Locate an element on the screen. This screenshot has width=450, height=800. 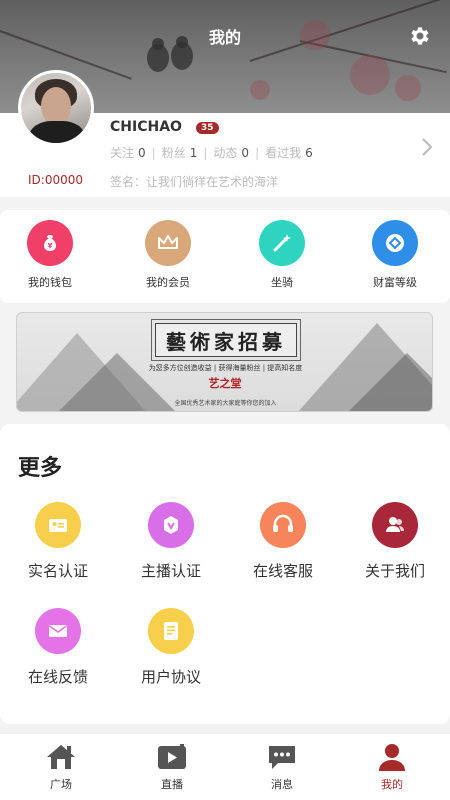
wealth-level-label: 财富等级 is located at coordinates (395, 282).